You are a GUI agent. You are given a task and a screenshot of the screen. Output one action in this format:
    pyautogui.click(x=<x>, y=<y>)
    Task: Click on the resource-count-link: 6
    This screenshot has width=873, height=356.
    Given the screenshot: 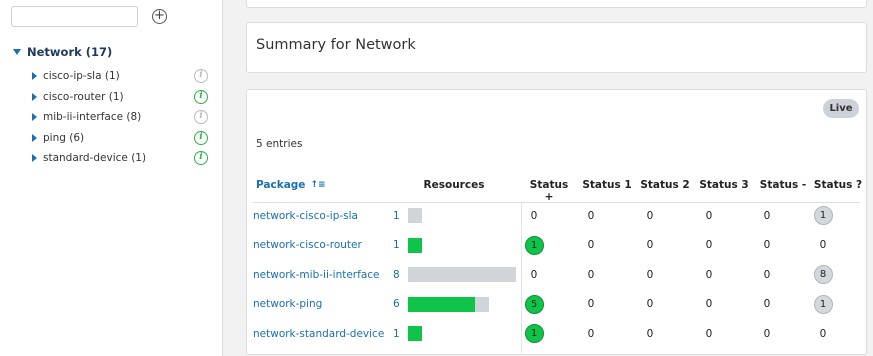 What is the action you would take?
    pyautogui.click(x=396, y=305)
    